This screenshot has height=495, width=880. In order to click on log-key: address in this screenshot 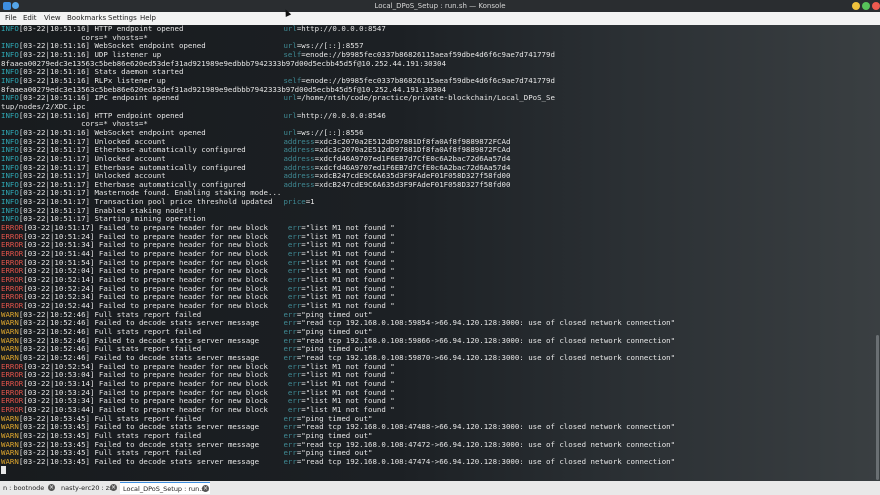, I will do `click(299, 176)`.